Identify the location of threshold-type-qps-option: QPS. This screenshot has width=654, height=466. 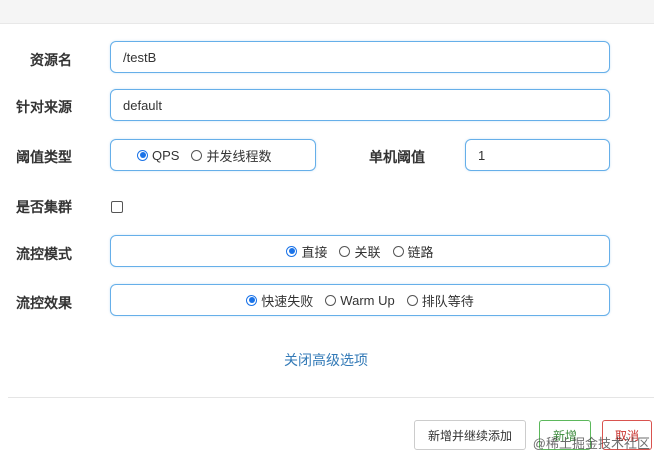
(158, 155).